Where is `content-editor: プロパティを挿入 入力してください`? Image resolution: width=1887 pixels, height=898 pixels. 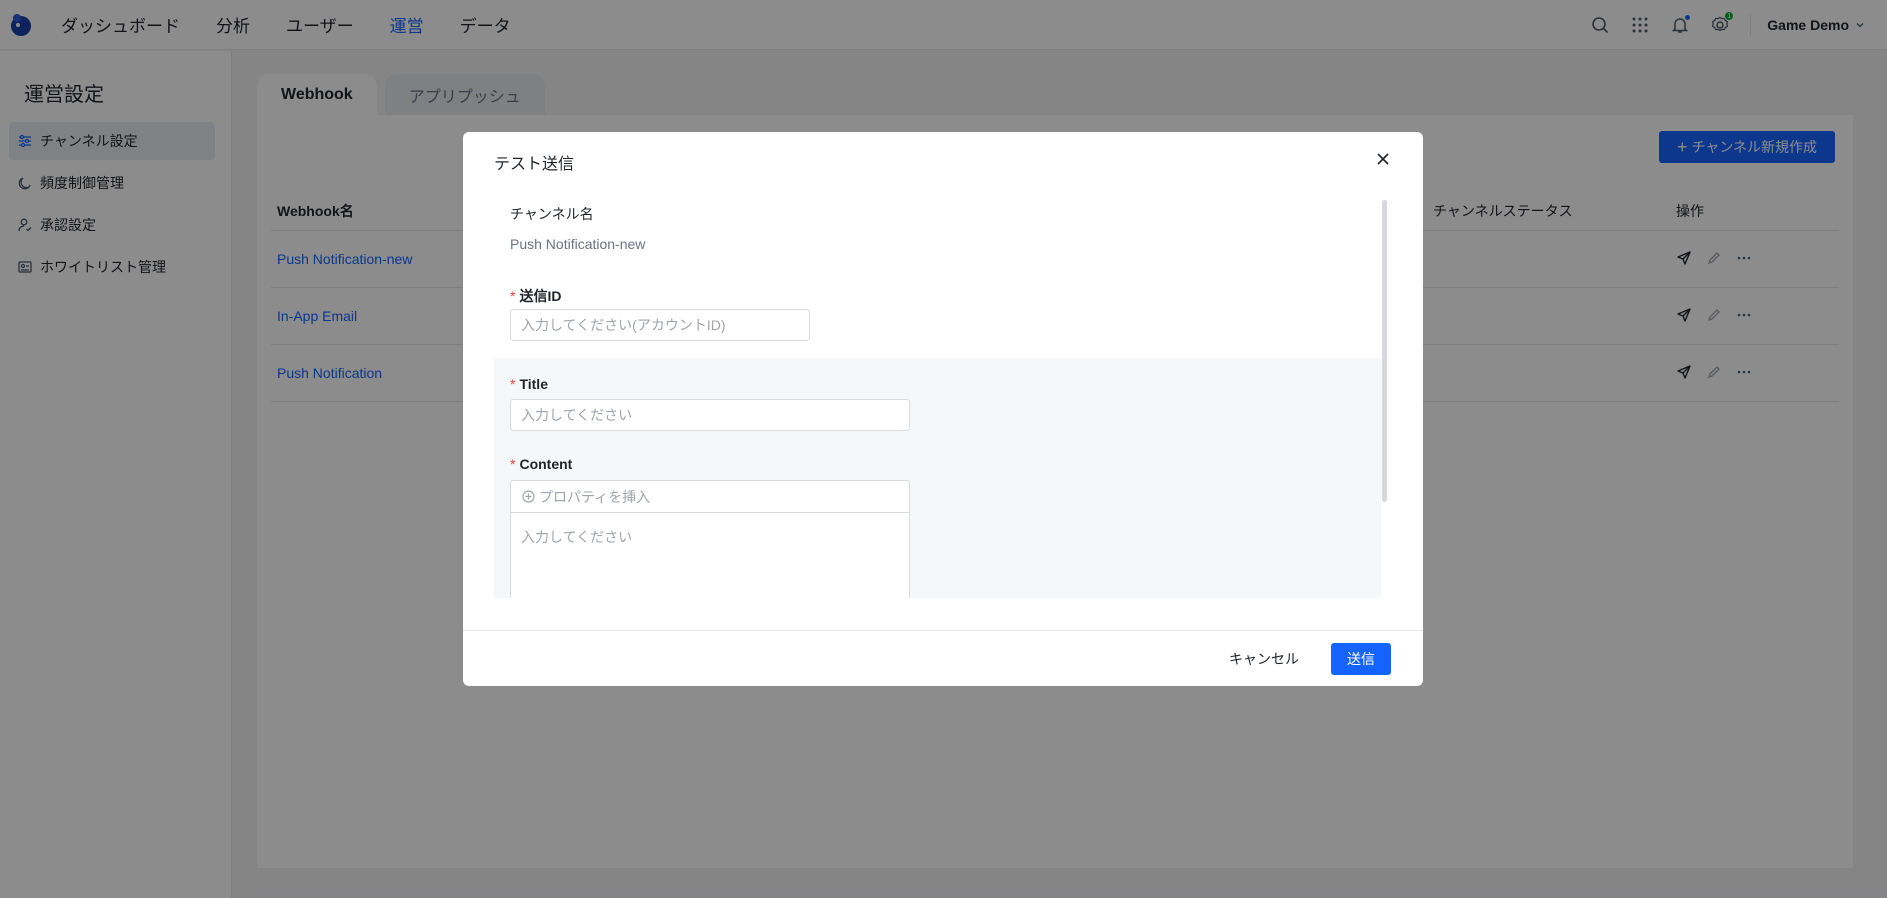 content-editor: プロパティを挿入 入力してください is located at coordinates (710, 539).